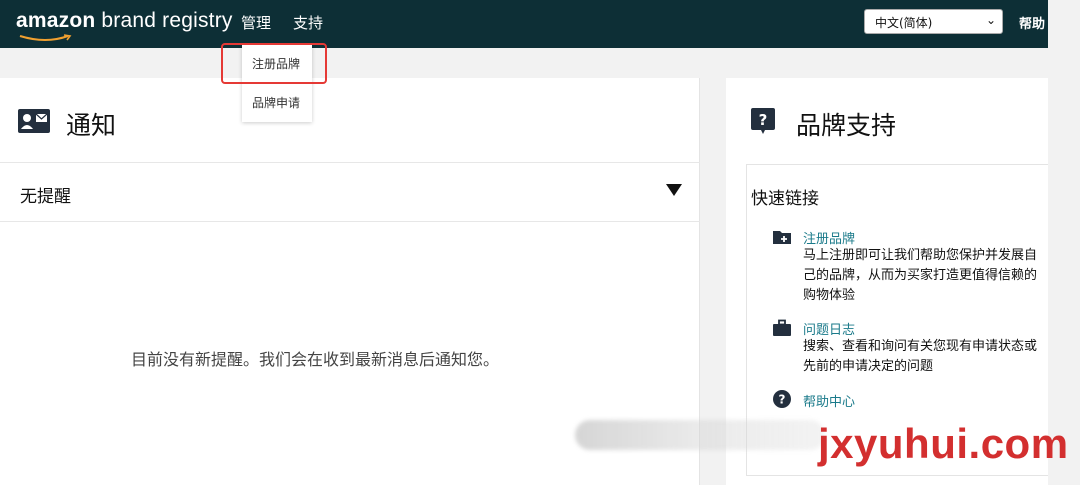 The width and height of the screenshot is (1080, 485). Describe the element at coordinates (350, 193) in the screenshot. I see `notification-filter: 无提醒` at that location.